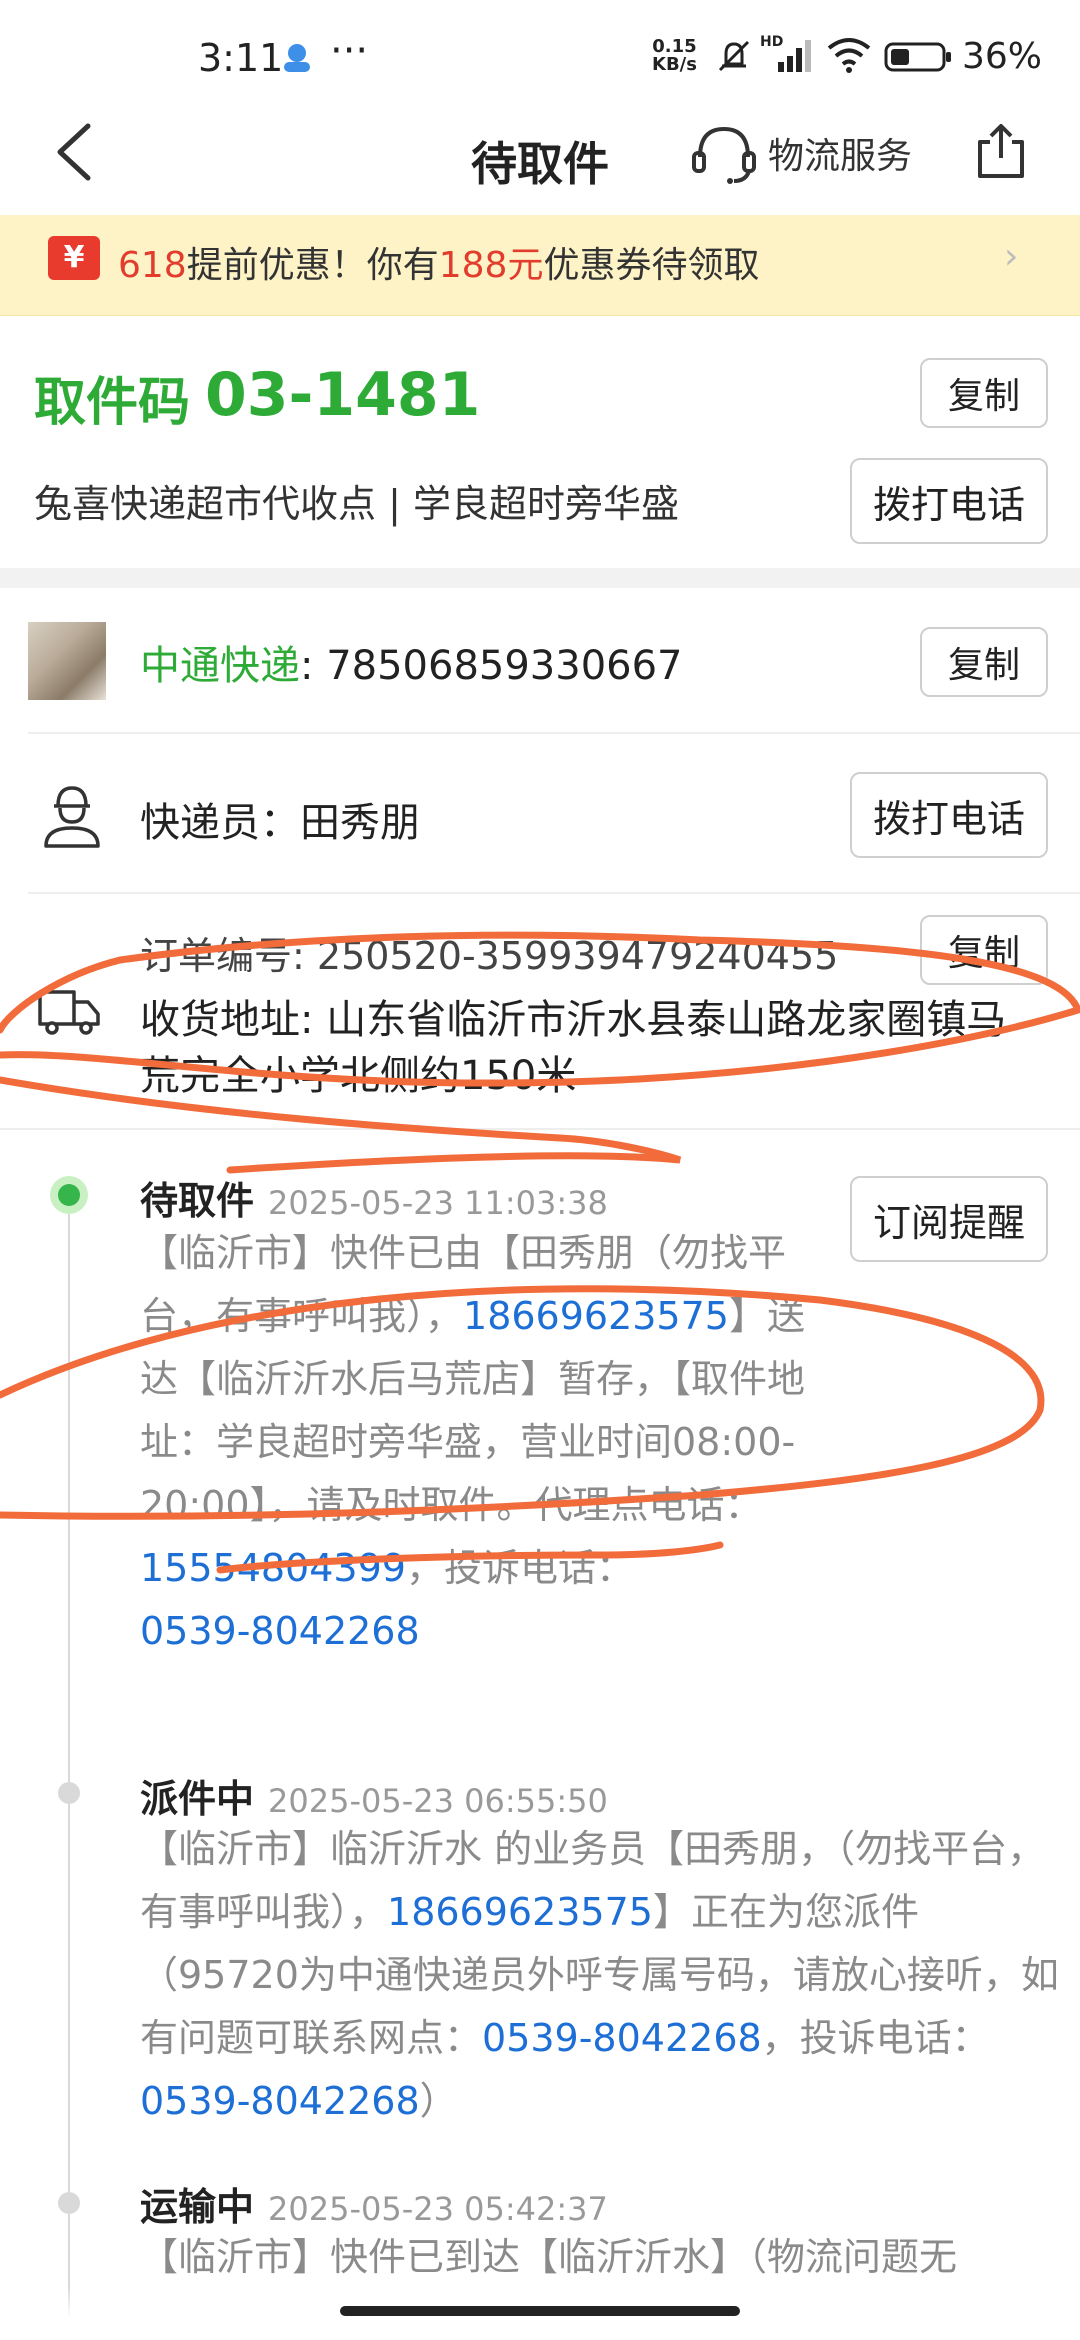 This screenshot has width=1080, height=2340. What do you see at coordinates (69, 1012) in the screenshot?
I see `truck-icon` at bounding box center [69, 1012].